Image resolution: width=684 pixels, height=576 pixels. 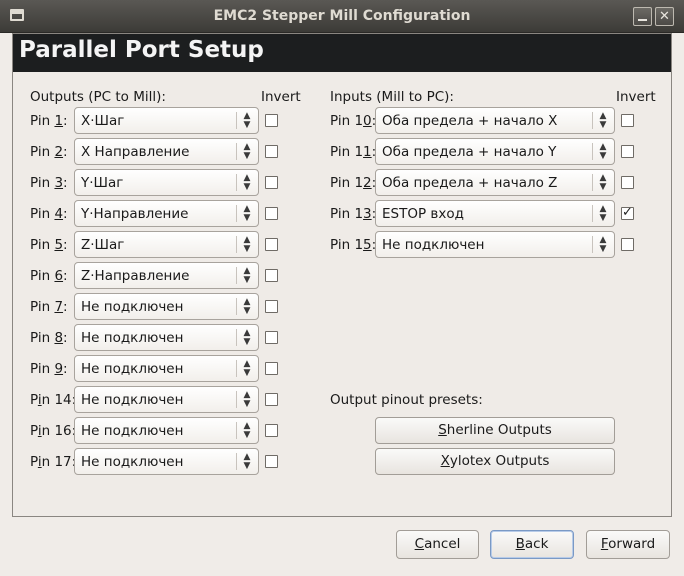 I want to click on pin-function-select: X·Шаг ▲ ▼, so click(x=166, y=120).